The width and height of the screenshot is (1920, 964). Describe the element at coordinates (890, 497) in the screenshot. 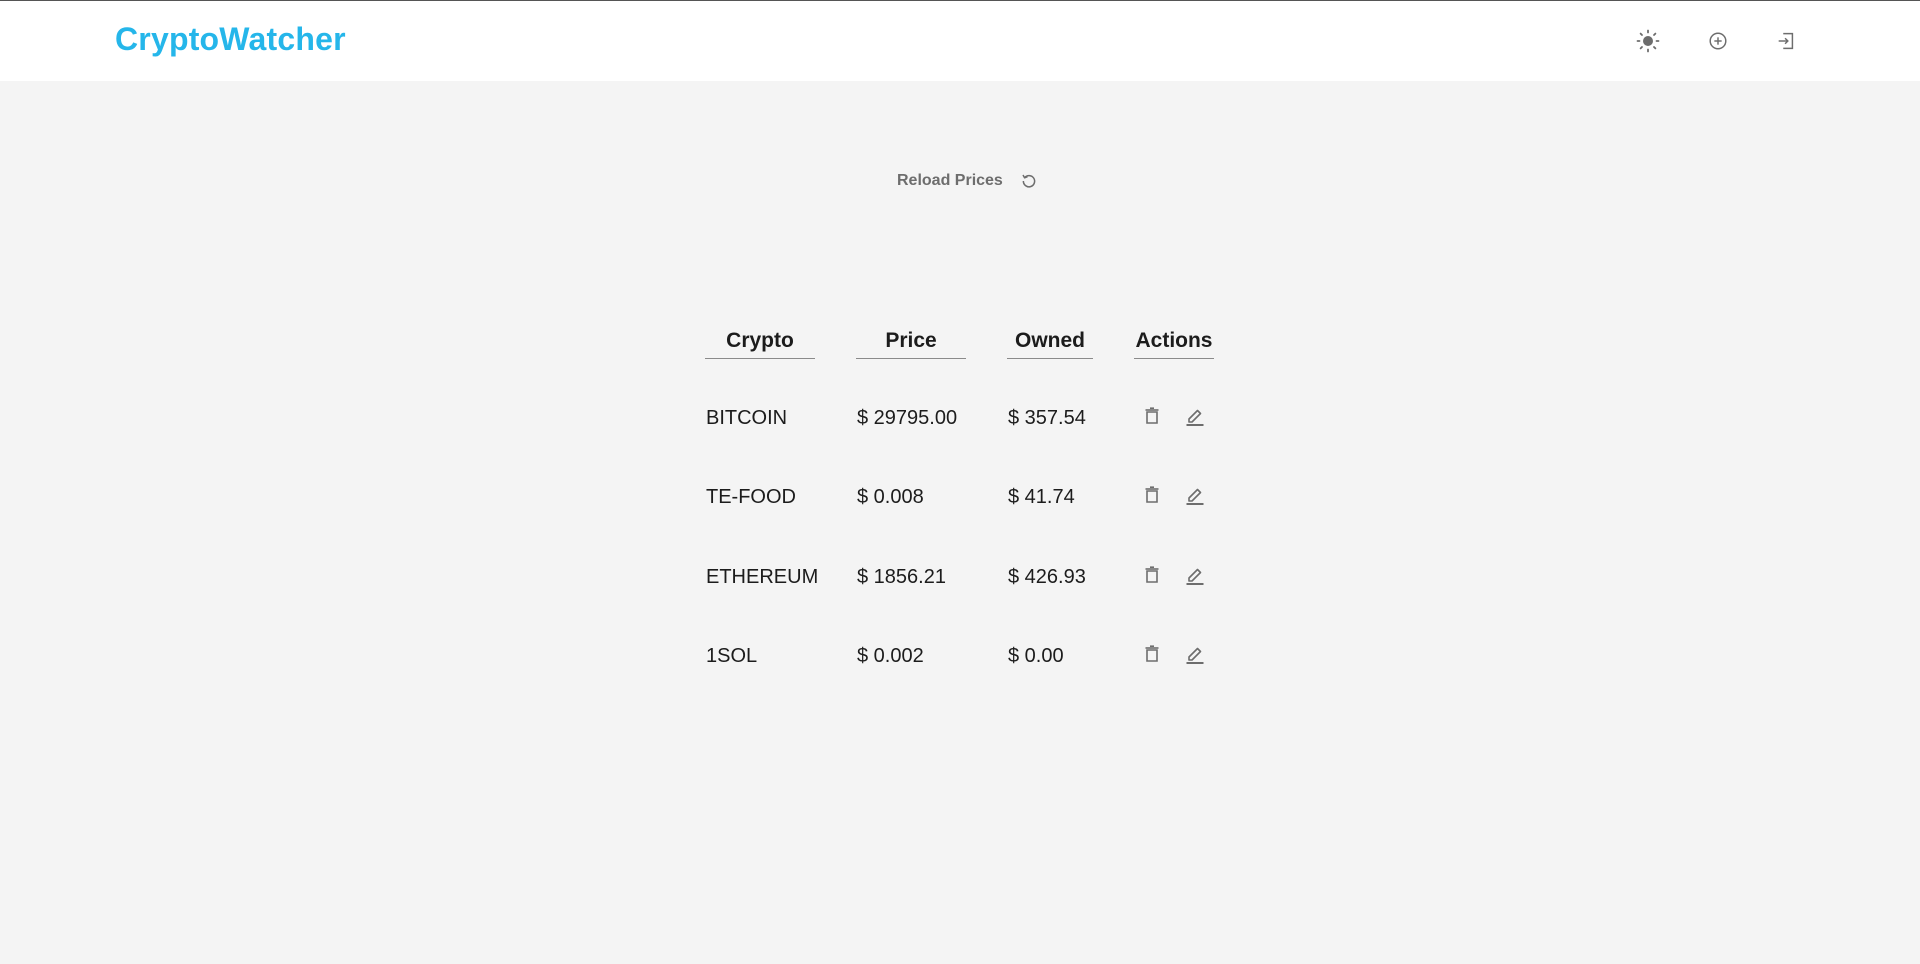

I see `crypto-price: $ 0.008` at that location.